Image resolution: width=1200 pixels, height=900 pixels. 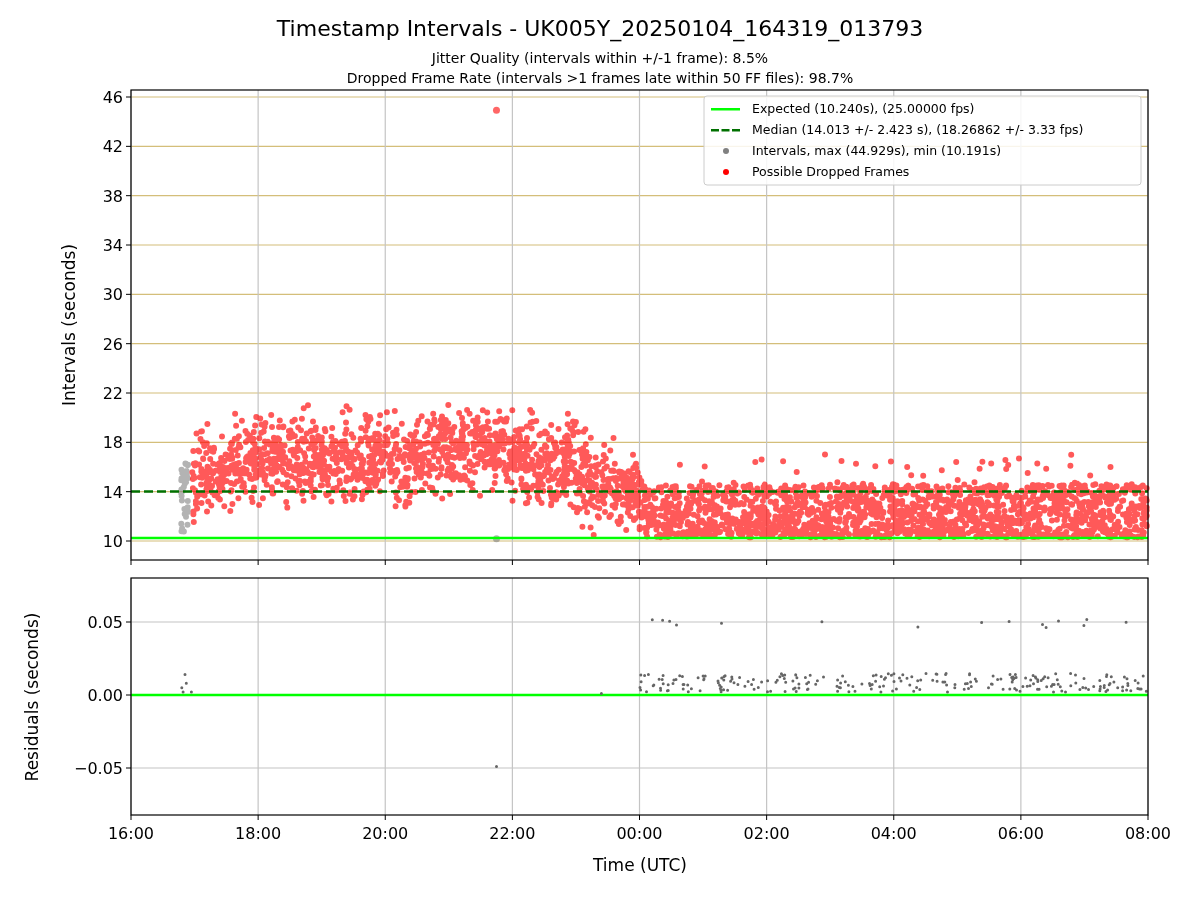 I want to click on interval-point, so click(x=496, y=539).